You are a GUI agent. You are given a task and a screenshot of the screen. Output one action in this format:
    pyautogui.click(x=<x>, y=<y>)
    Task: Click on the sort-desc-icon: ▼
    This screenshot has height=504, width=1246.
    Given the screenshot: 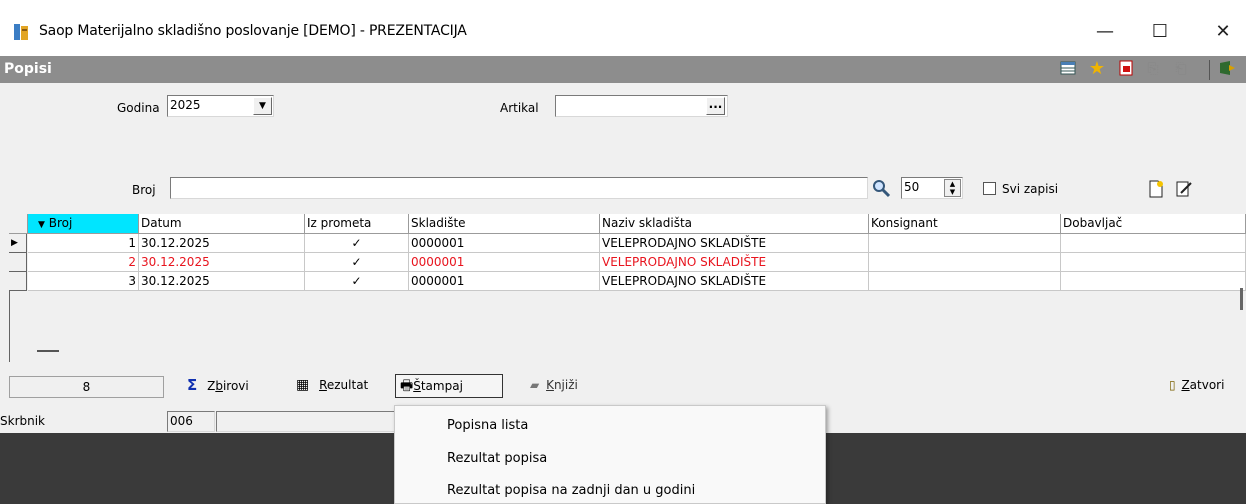 What is the action you would take?
    pyautogui.click(x=41, y=225)
    